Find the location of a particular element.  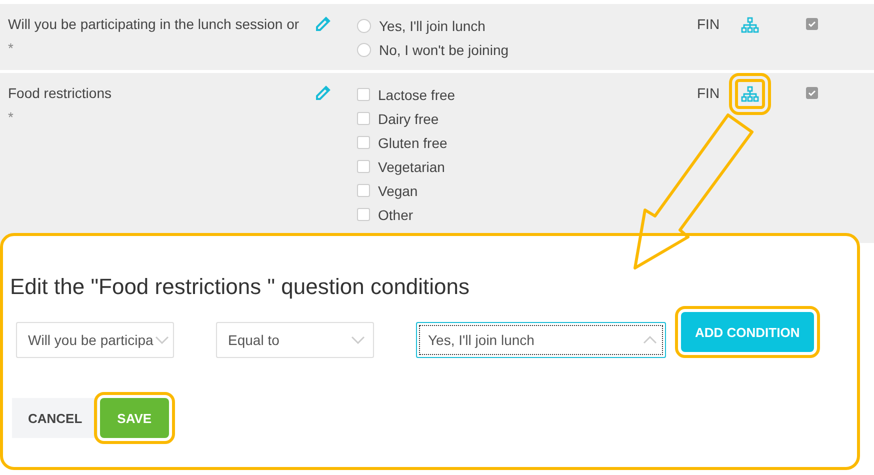

option-label: Dairy free is located at coordinates (408, 118).